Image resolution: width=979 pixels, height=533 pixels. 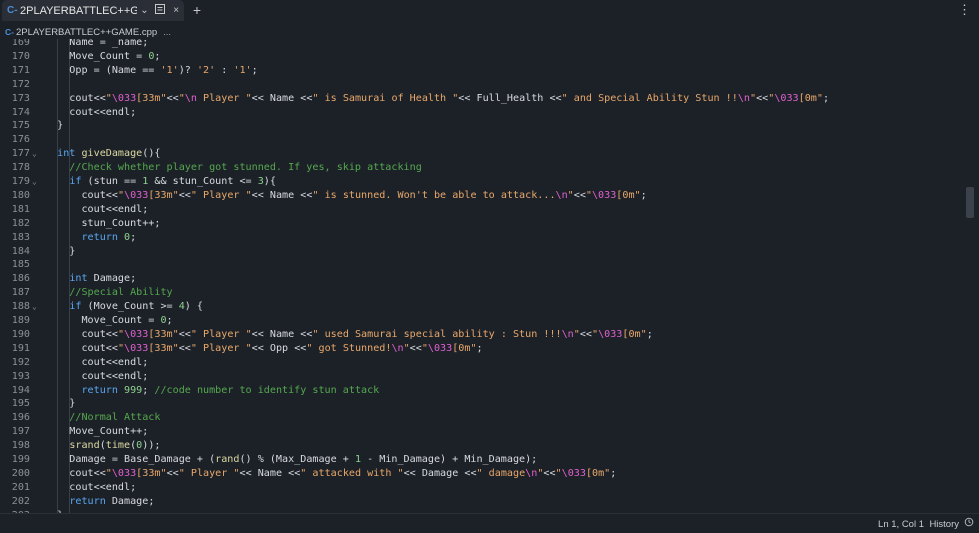 What do you see at coordinates (20, 70) in the screenshot?
I see `line-number: 171` at bounding box center [20, 70].